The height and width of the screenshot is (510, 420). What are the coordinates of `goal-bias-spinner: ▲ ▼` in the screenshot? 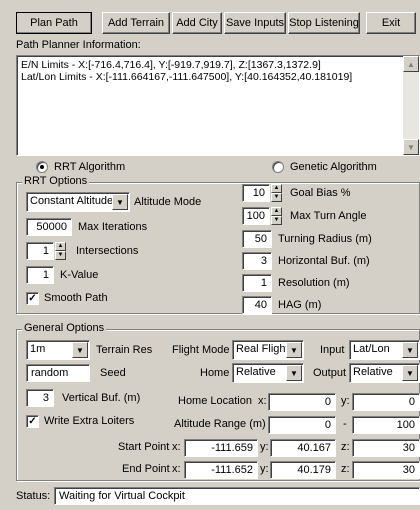 It's located at (276, 193).